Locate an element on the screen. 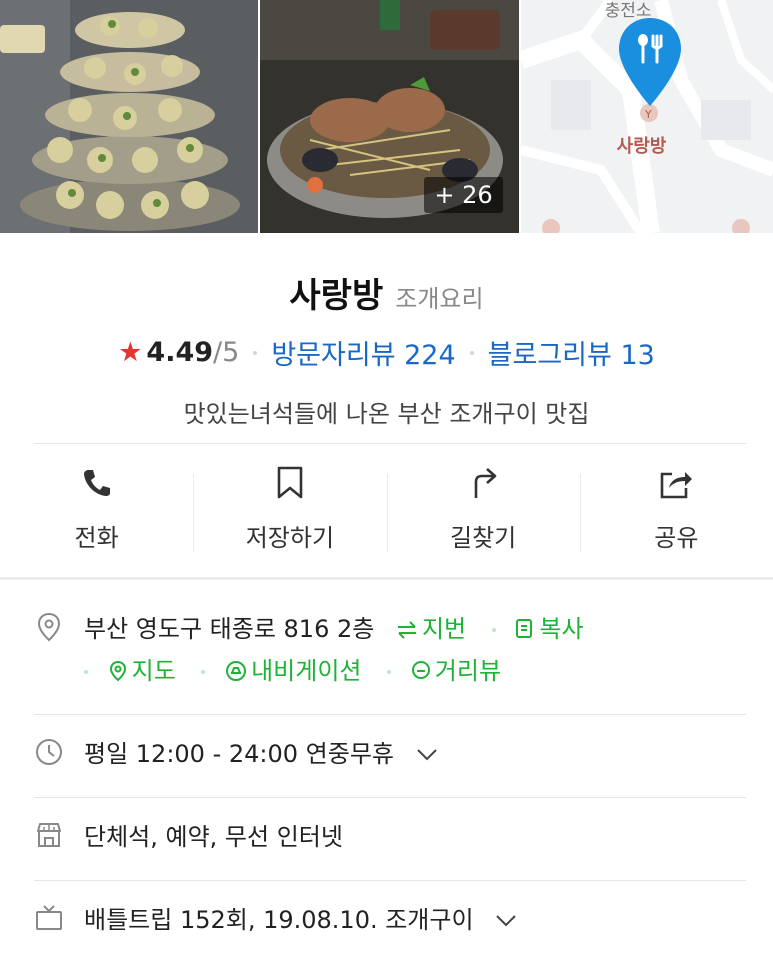  tv-row: 배틀트립 152회, 19.08.10. 조개구이 is located at coordinates (390, 920).